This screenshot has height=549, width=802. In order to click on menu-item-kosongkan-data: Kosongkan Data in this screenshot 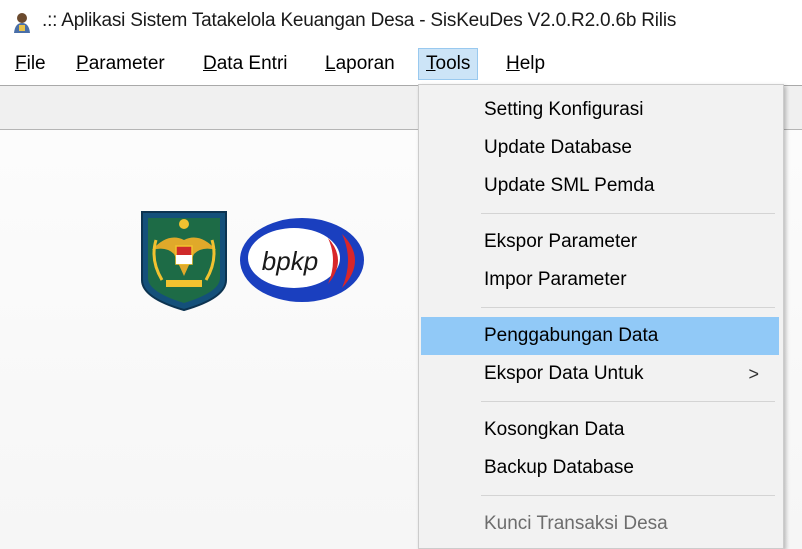, I will do `click(600, 430)`.